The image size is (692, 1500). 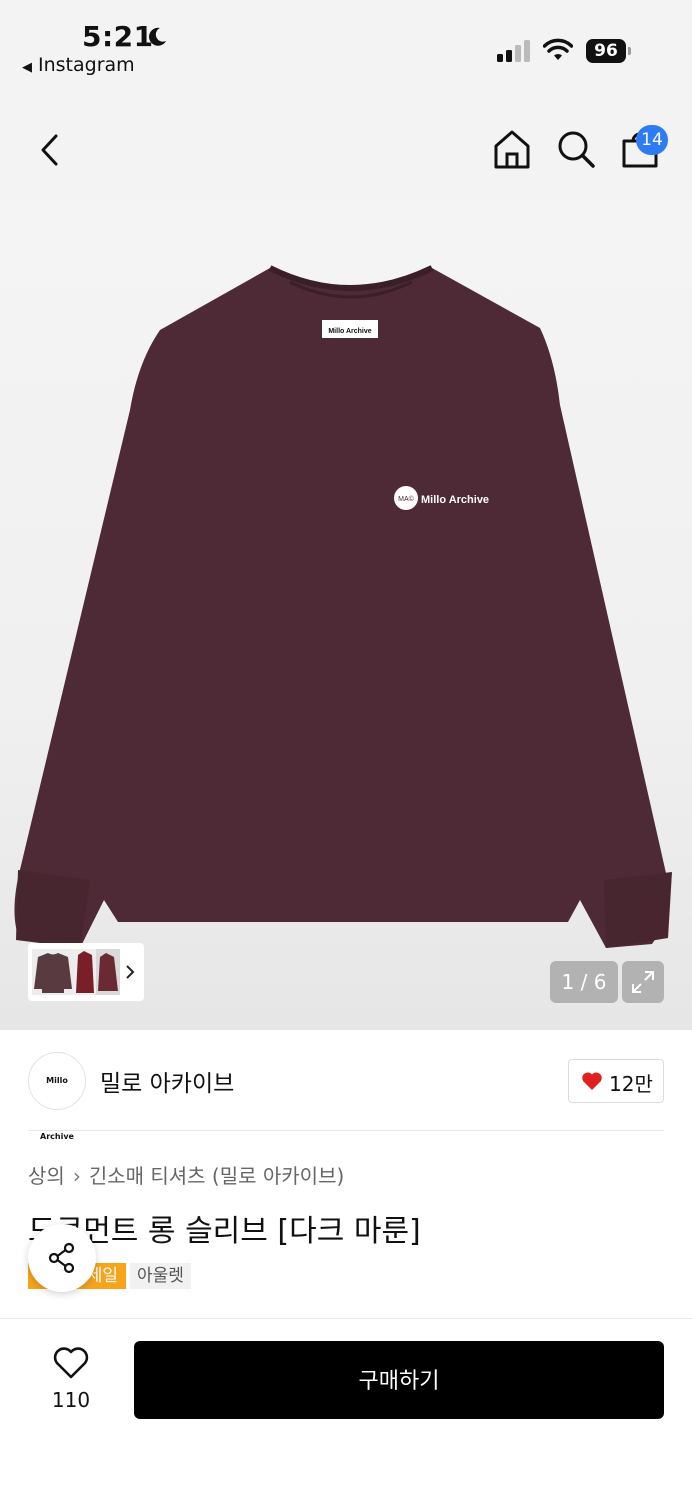 I want to click on expand-icon, so click(x=643, y=982).